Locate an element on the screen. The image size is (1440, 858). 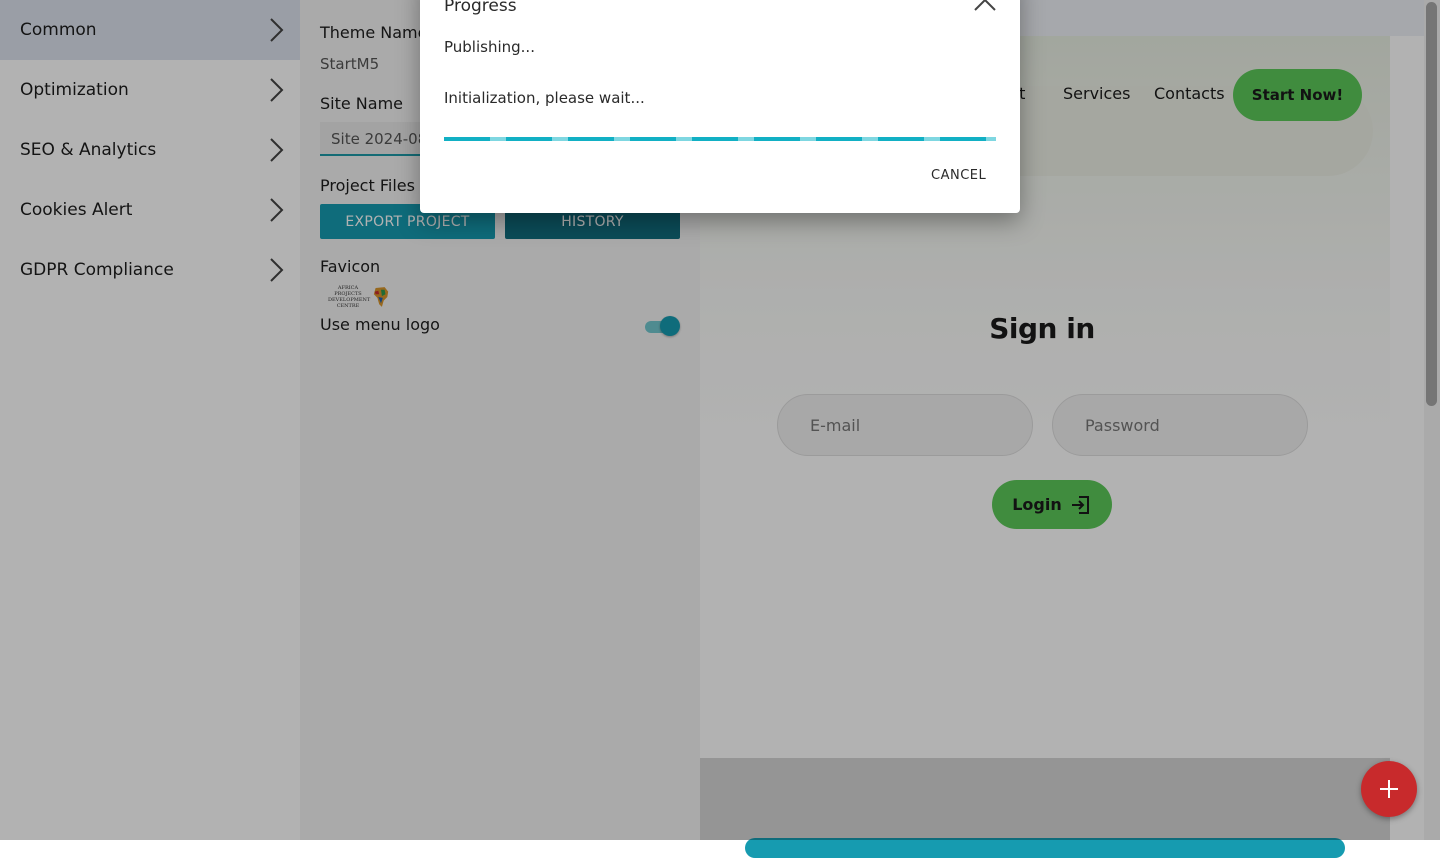
footer-arc is located at coordinates (1045, 848).